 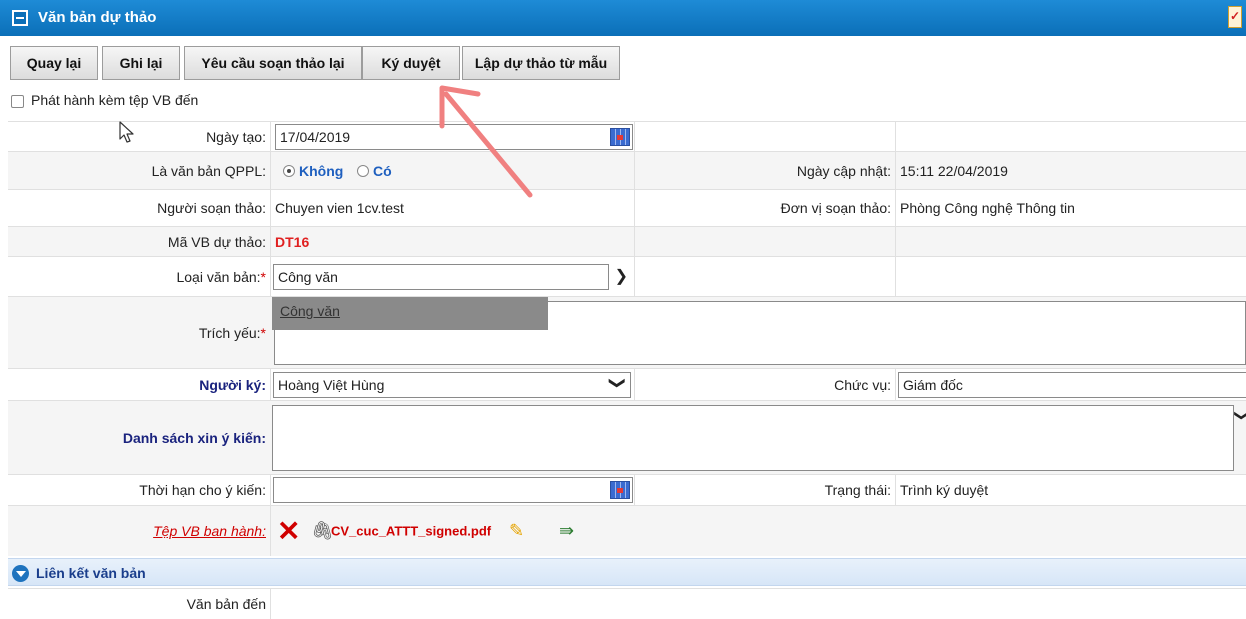 What do you see at coordinates (216, 241) in the screenshot?
I see `code-label: Mã VB dự thảo:` at bounding box center [216, 241].